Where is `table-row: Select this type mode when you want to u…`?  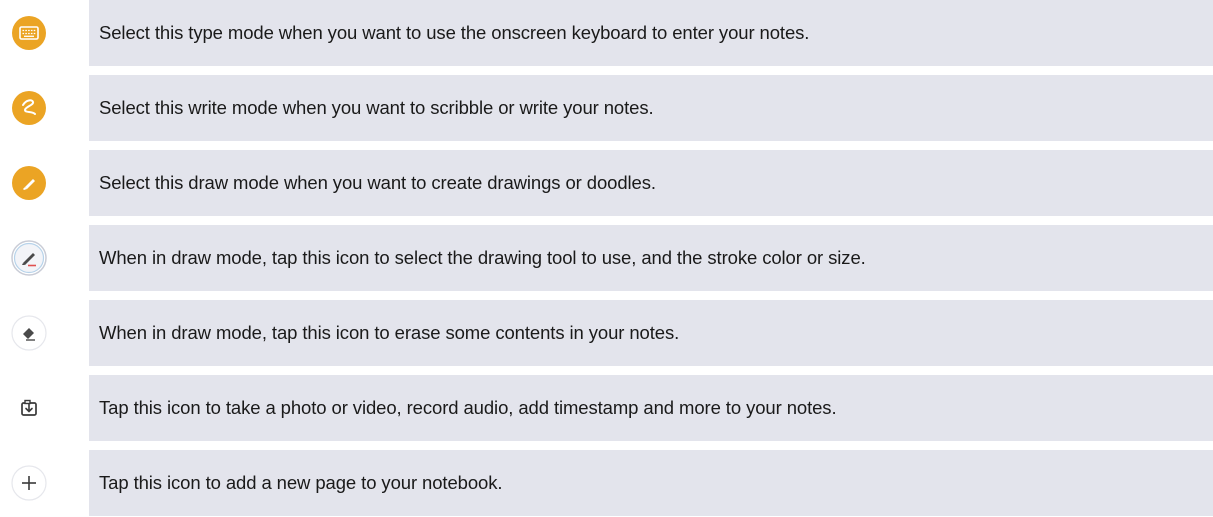
table-row: Select this type mode when you want to u… is located at coordinates (606, 33).